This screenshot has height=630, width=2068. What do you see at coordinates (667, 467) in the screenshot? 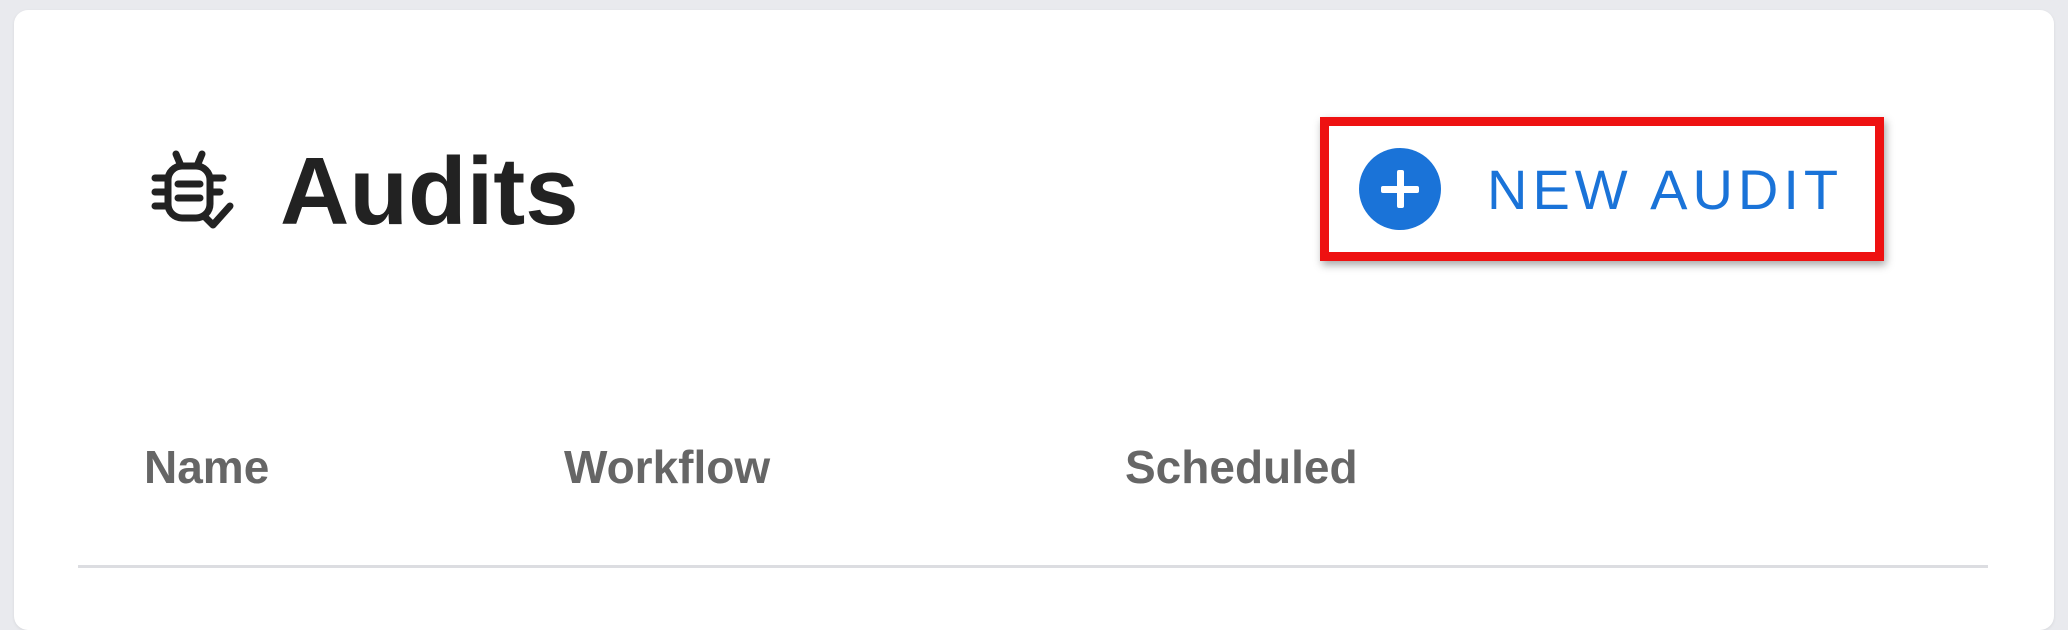
I see `column-header-workflow: Workflow` at bounding box center [667, 467].